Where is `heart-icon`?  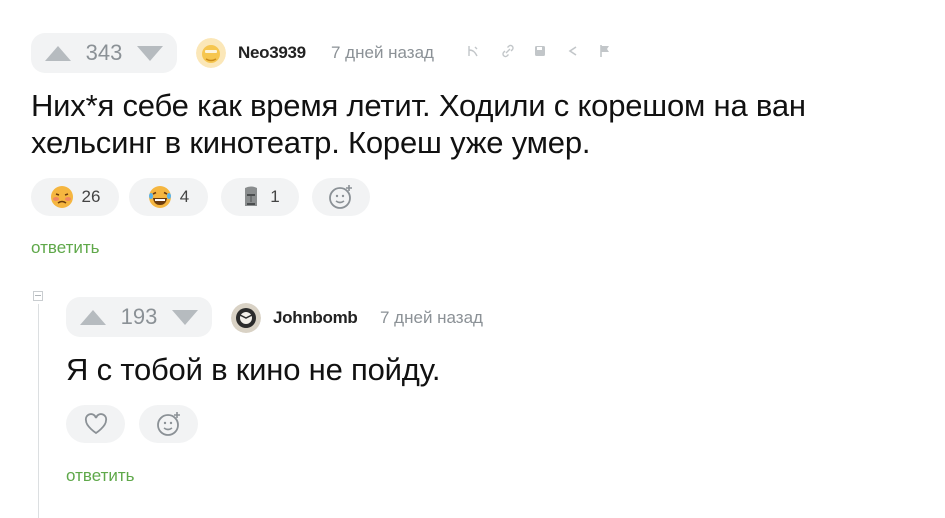
heart-icon is located at coordinates (95, 424).